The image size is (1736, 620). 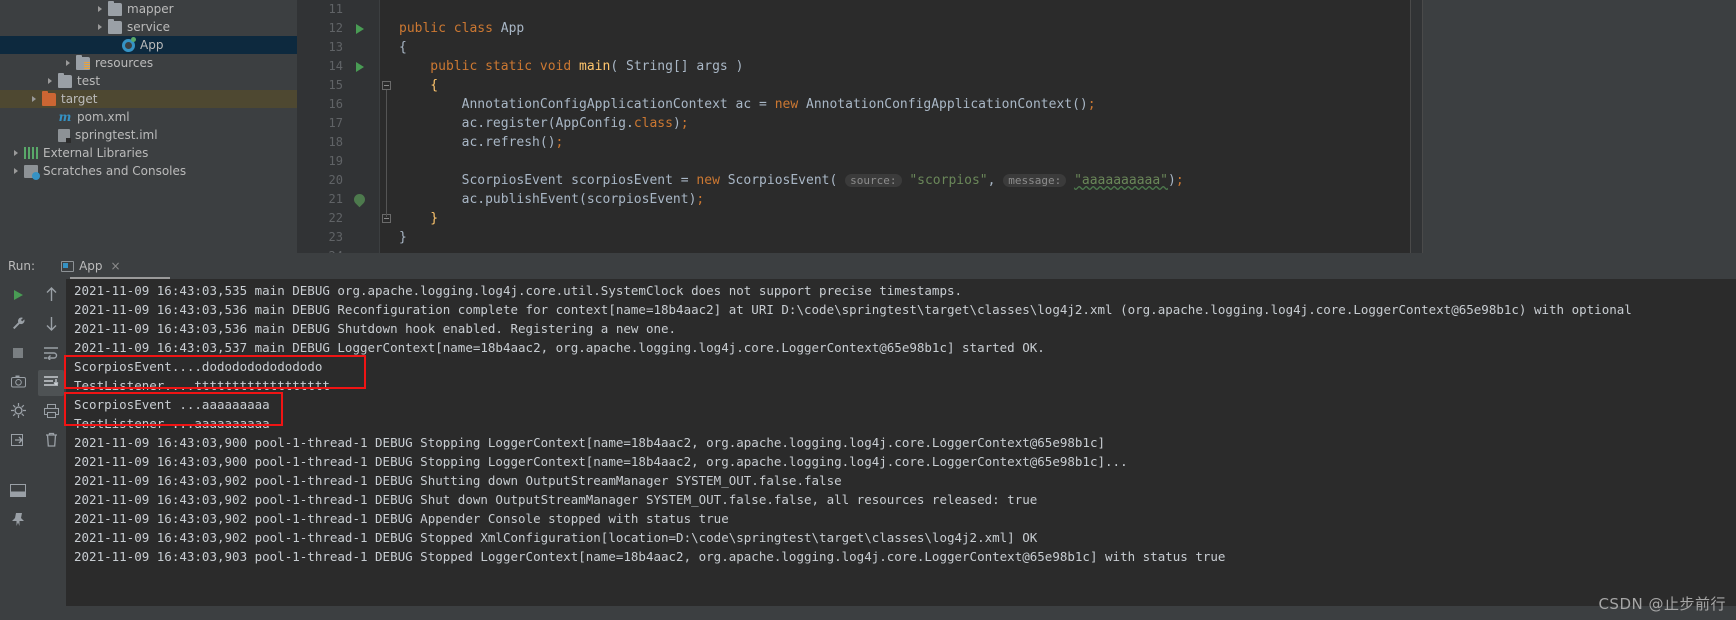 I want to click on code-token: ac.publishEvent(scorpiosEvent), so click(x=548, y=199).